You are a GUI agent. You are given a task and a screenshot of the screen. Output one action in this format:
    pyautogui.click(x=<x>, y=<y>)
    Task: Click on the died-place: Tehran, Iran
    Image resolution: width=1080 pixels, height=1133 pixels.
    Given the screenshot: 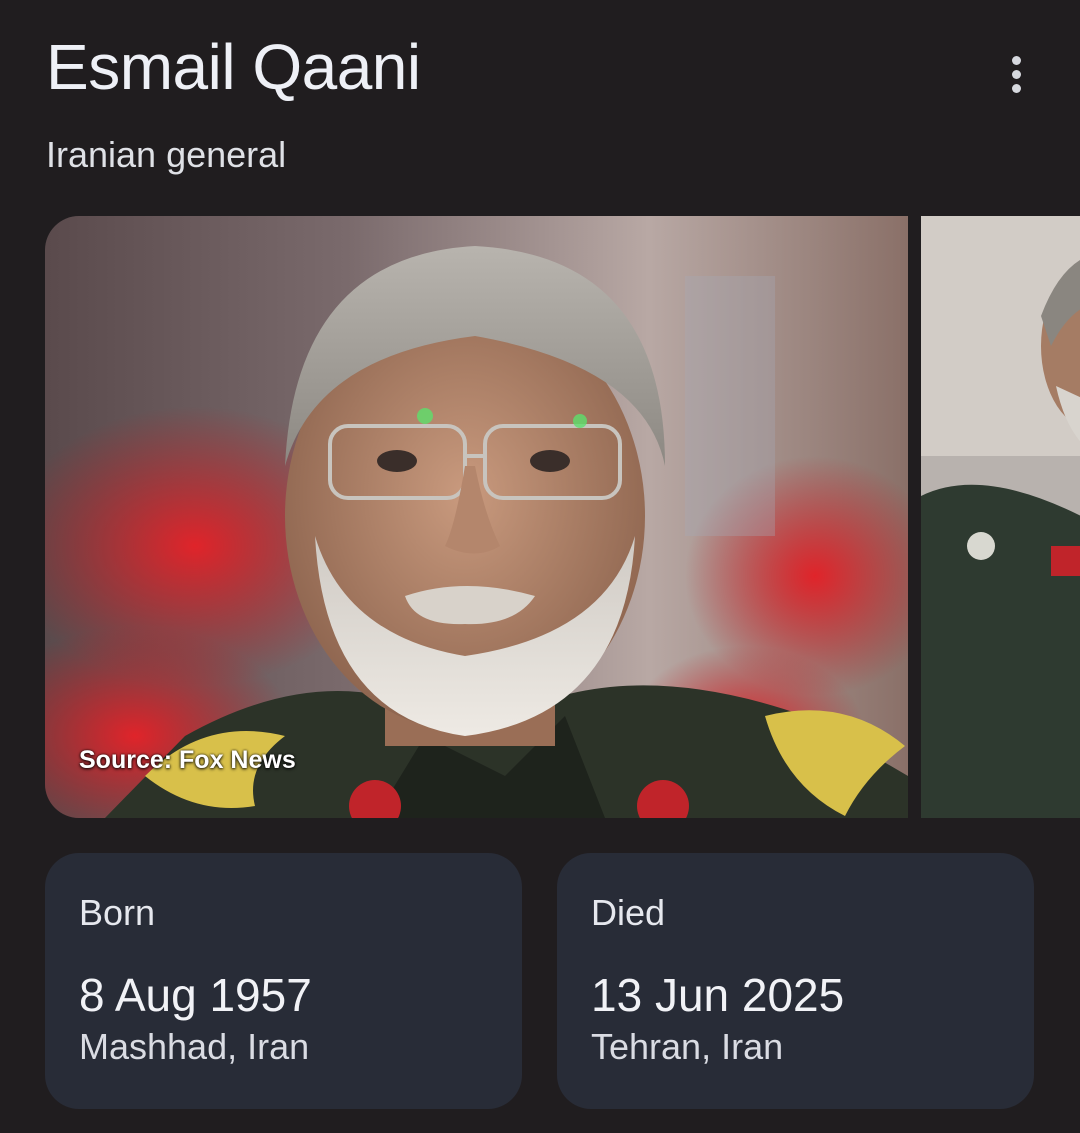 What is the action you would take?
    pyautogui.click(x=687, y=1046)
    